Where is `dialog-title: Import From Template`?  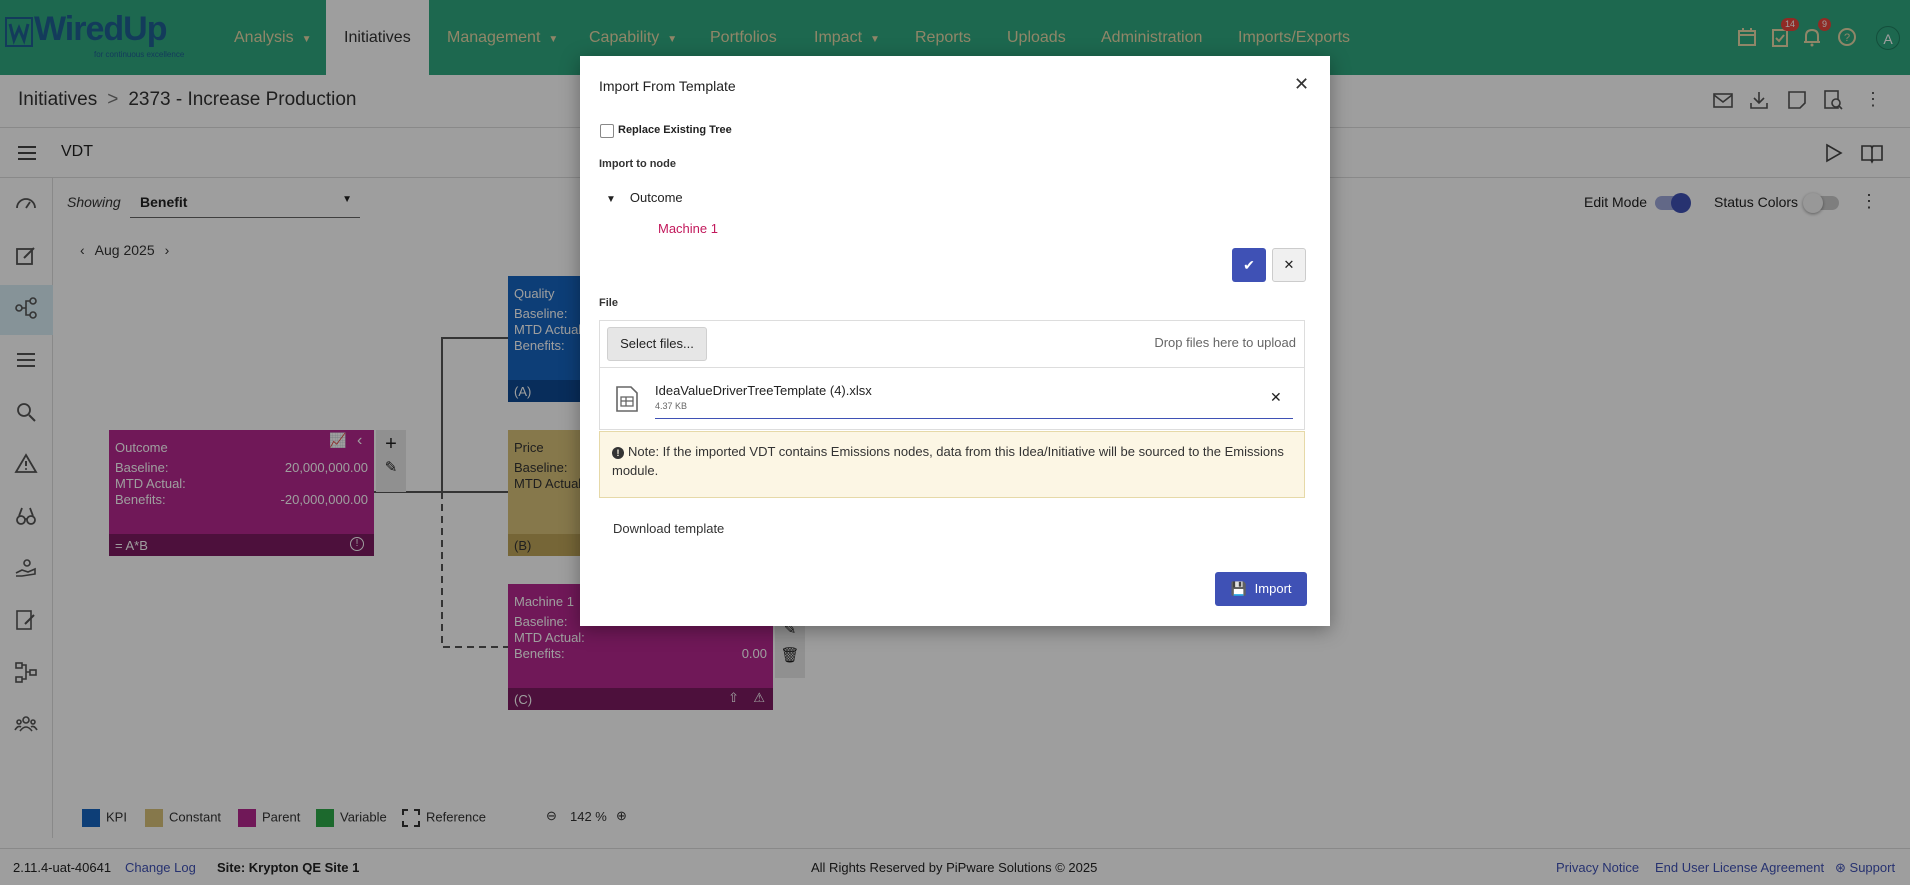
dialog-title: Import From Template is located at coordinates (667, 86).